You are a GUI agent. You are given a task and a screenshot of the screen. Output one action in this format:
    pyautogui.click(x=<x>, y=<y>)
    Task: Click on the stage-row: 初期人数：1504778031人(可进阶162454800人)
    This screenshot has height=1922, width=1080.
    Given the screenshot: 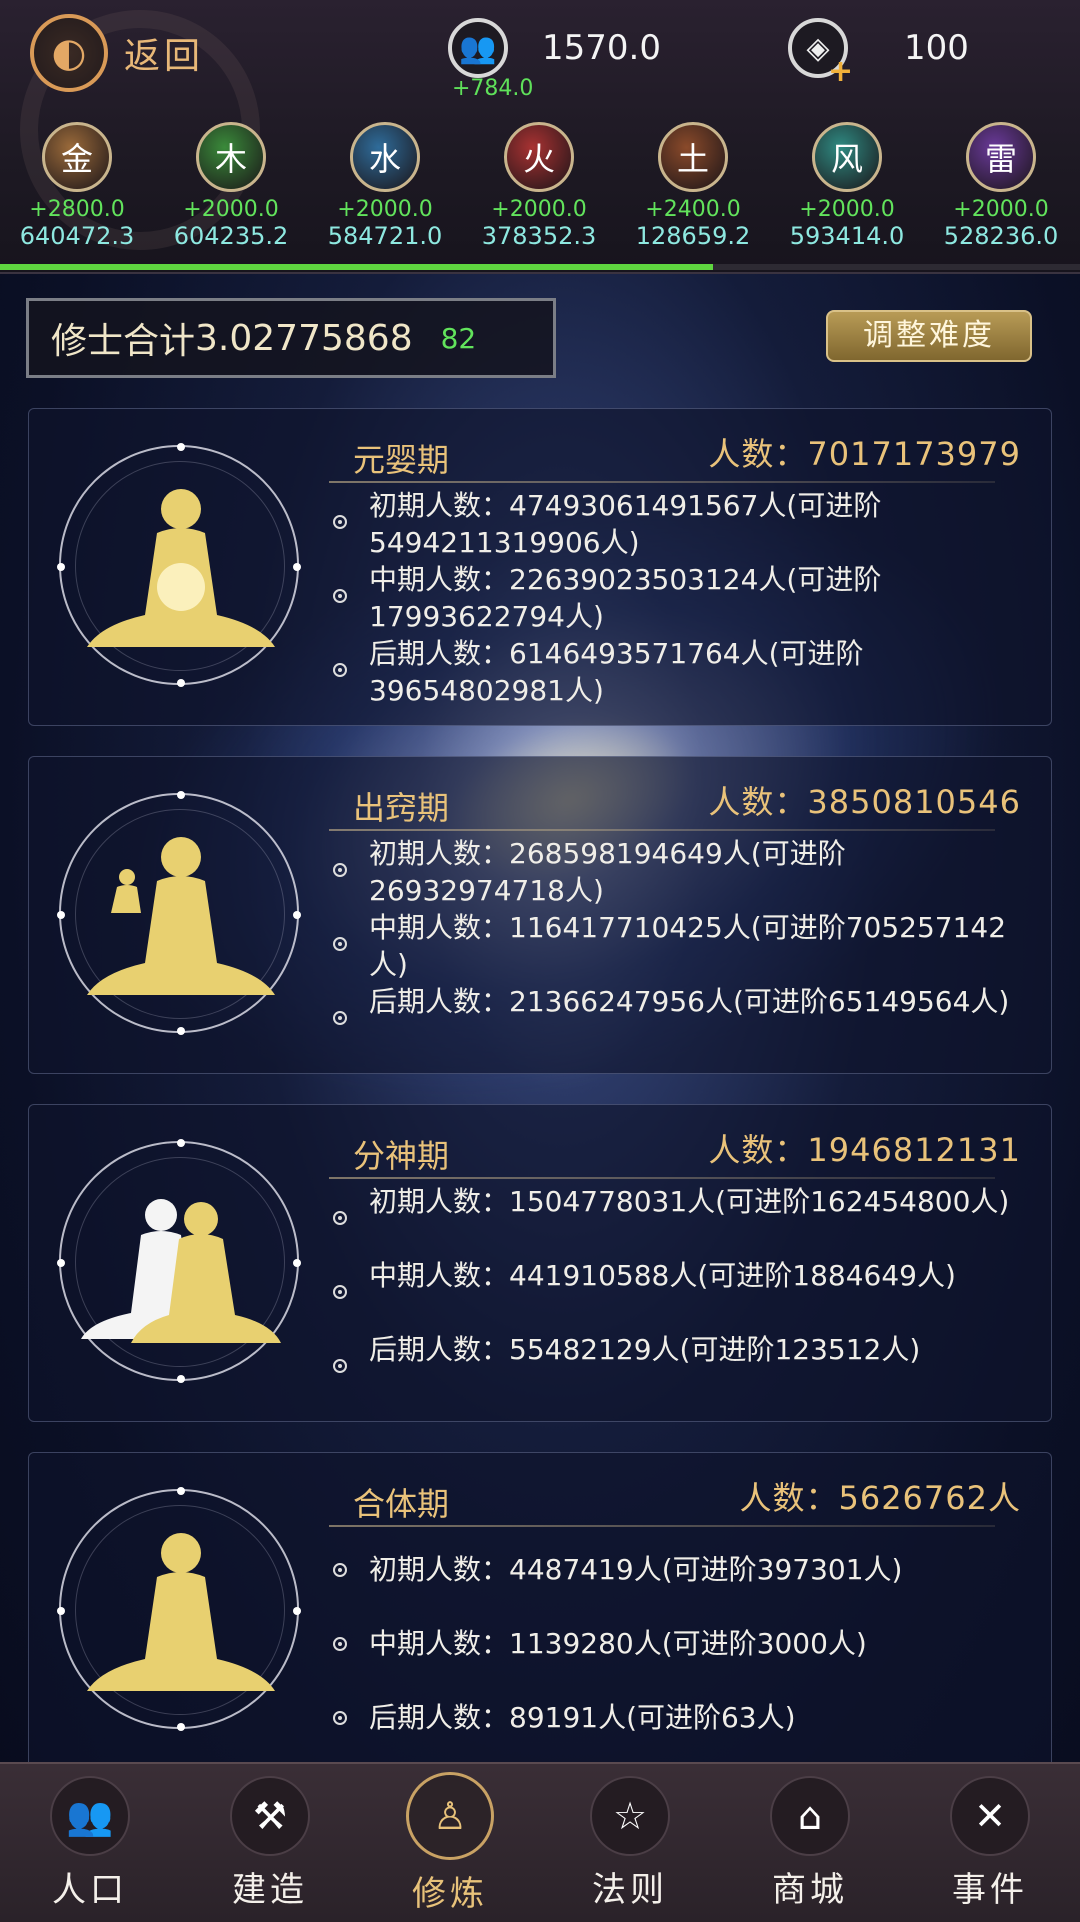 What is the action you would take?
    pyautogui.click(x=681, y=1204)
    